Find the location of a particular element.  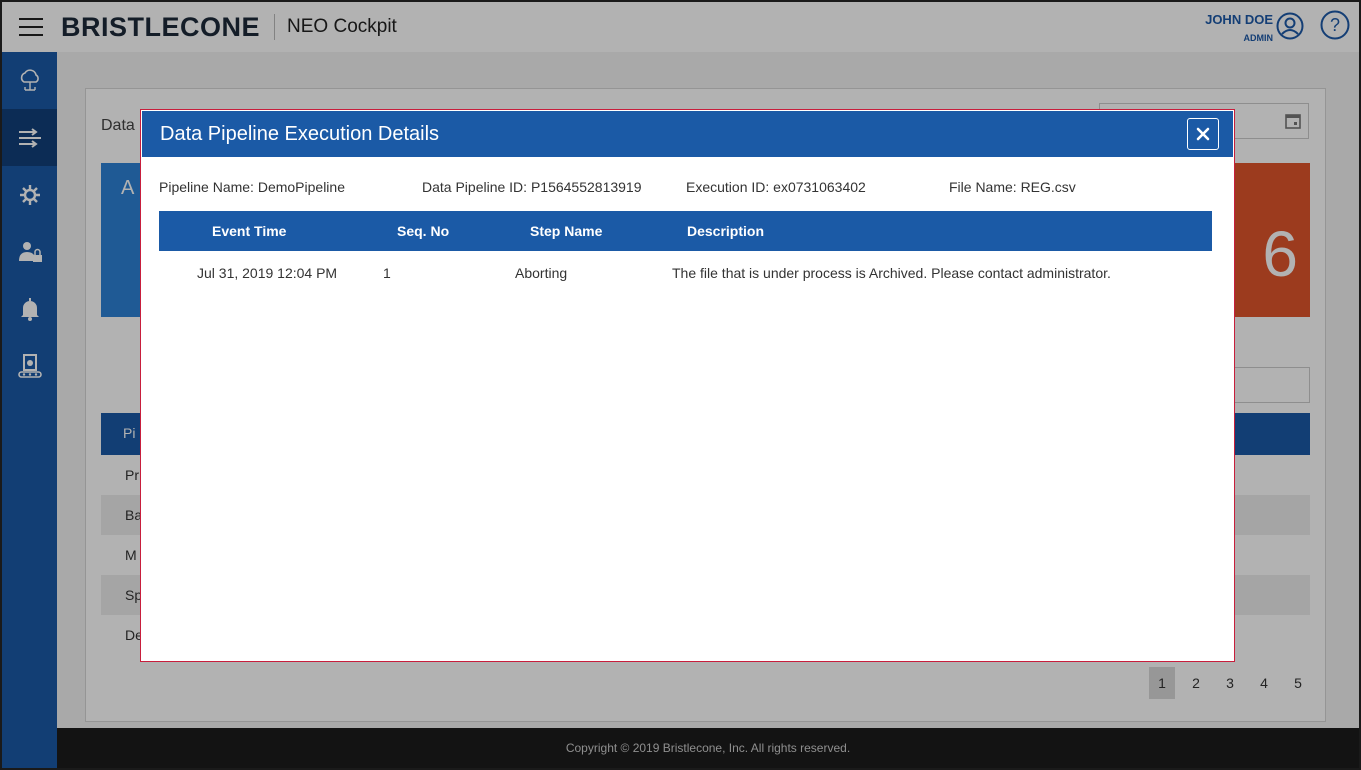

execution-id: Execution ID: ex0731063402 is located at coordinates (776, 187).